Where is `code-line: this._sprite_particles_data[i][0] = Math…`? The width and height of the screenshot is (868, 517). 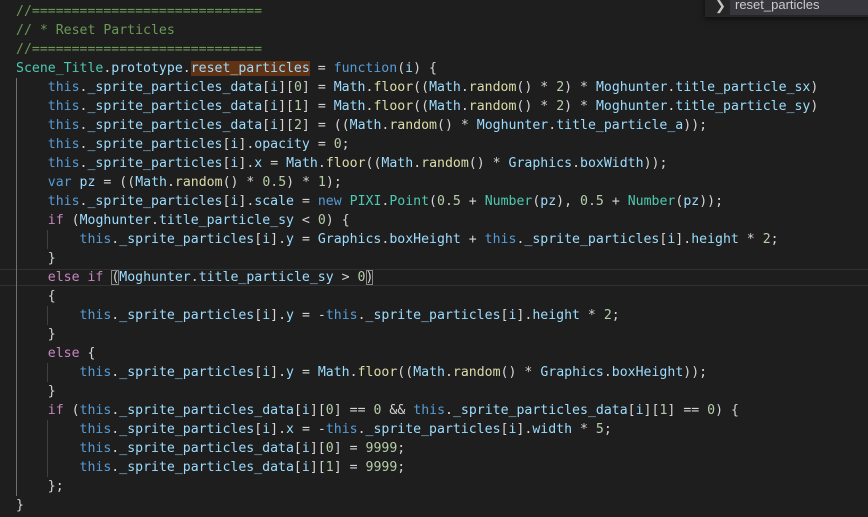
code-line: this._sprite_particles_data[i][0] = Math… is located at coordinates (417, 87).